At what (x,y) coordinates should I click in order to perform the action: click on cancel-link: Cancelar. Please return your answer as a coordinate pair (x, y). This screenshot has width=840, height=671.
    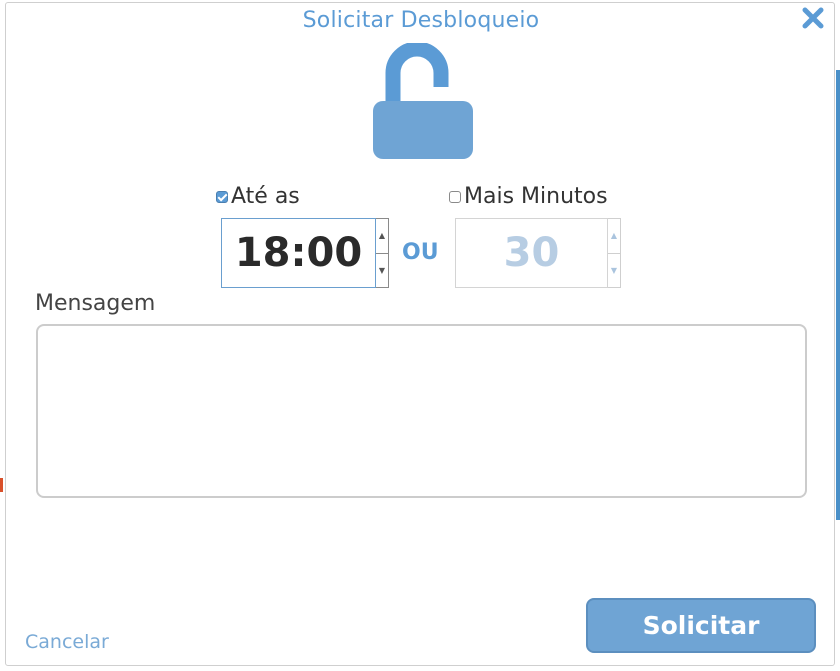
    Looking at the image, I should click on (67, 642).